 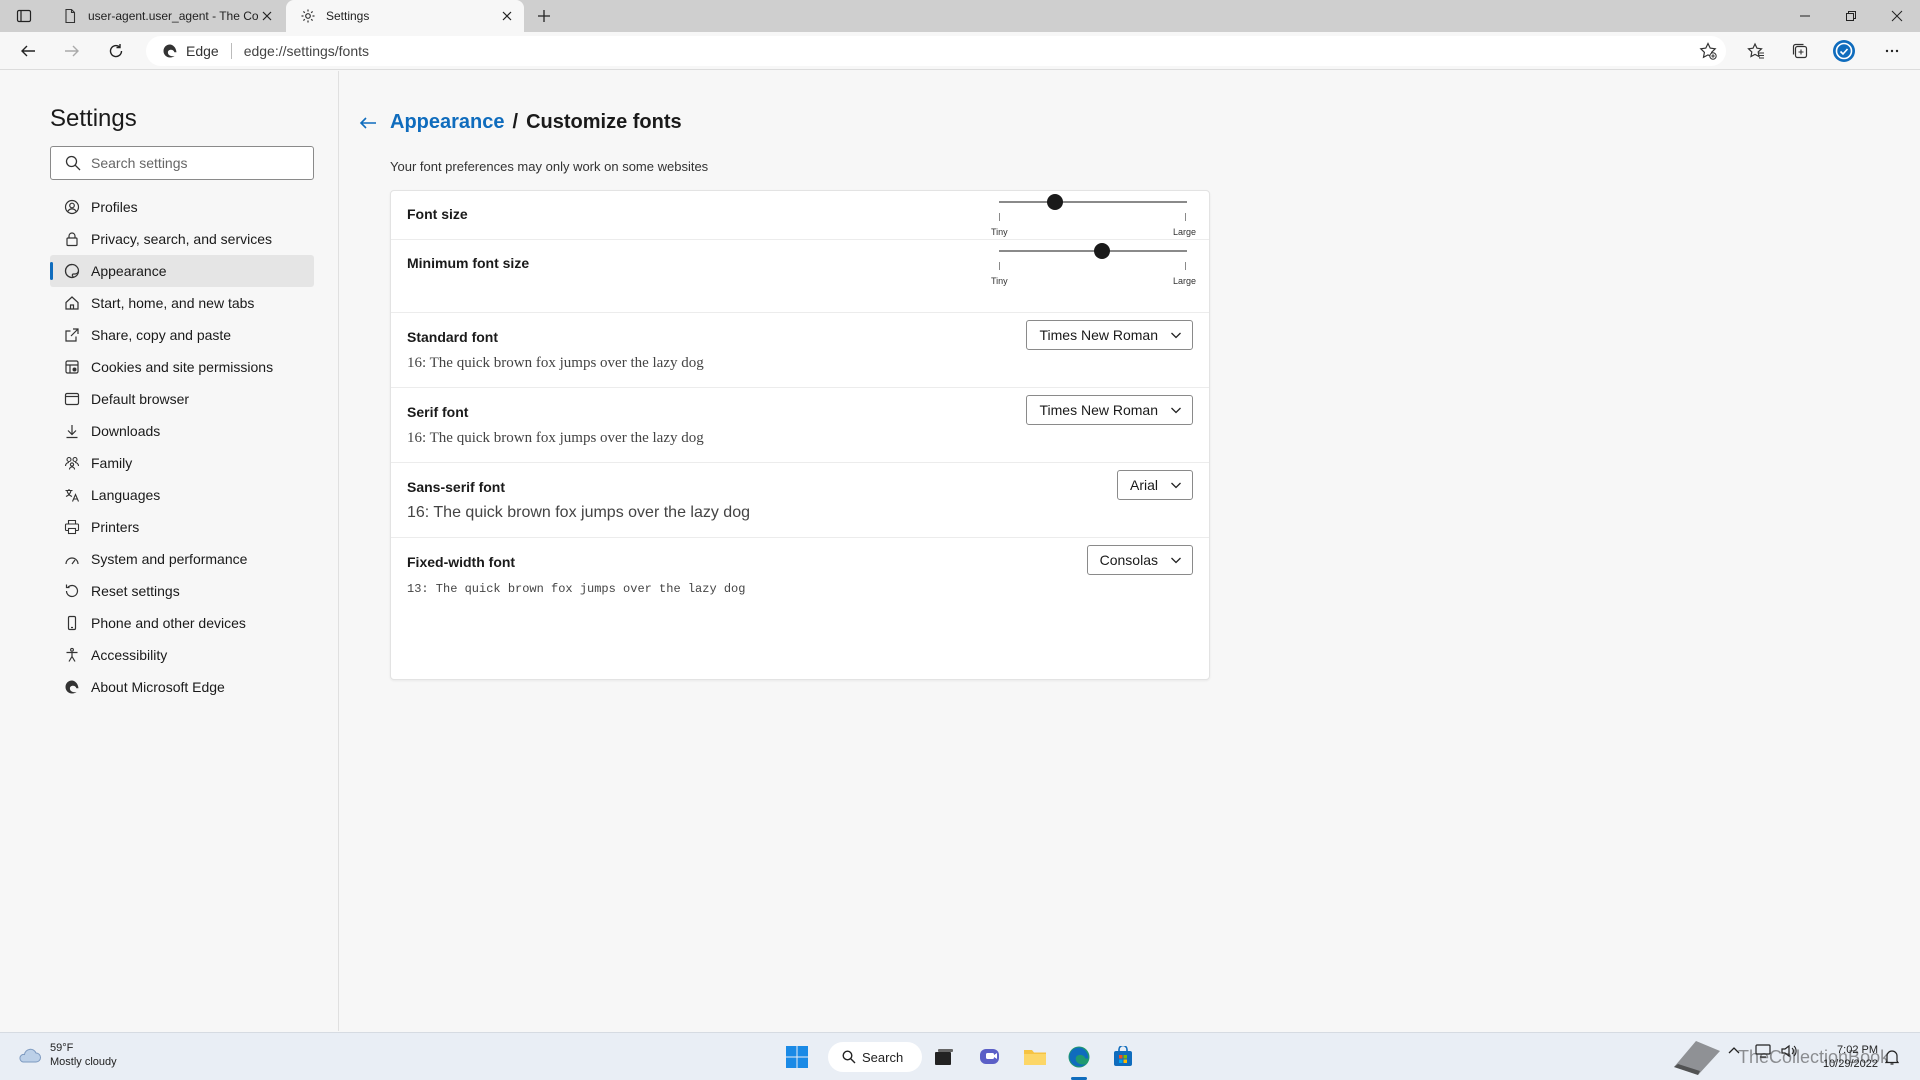 What do you see at coordinates (182, 463) in the screenshot?
I see `sidebar-item-family: Family` at bounding box center [182, 463].